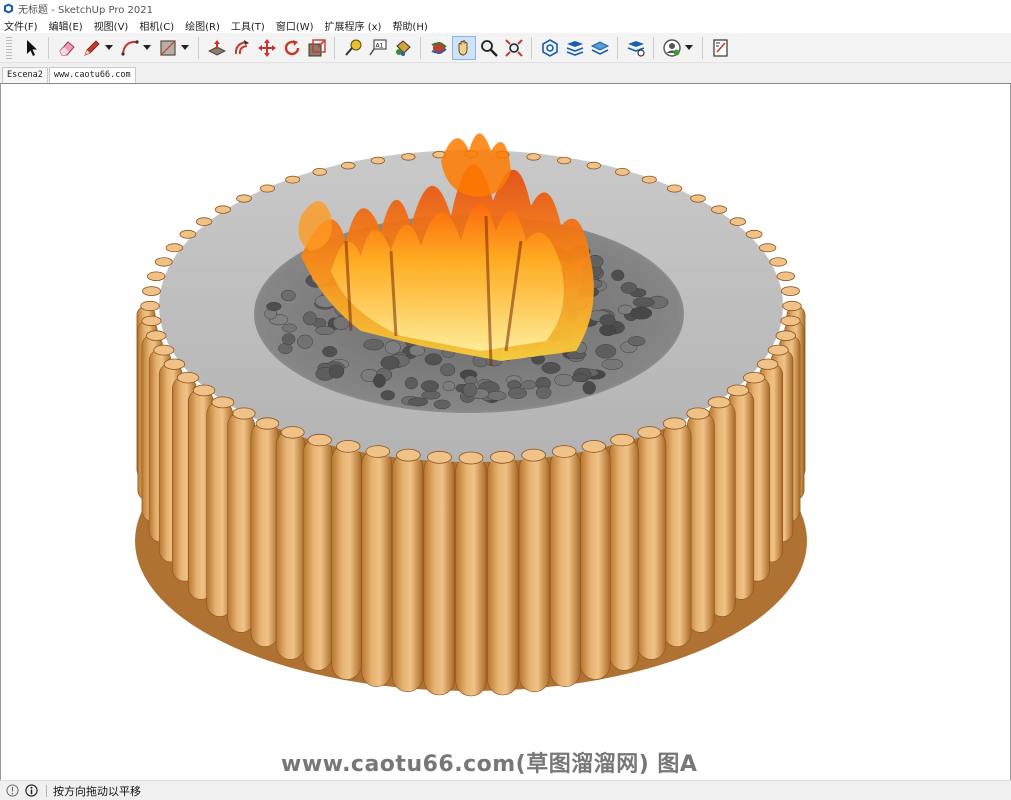 This screenshot has width=1011, height=800. I want to click on pan-hand-icon, so click(462, 47).